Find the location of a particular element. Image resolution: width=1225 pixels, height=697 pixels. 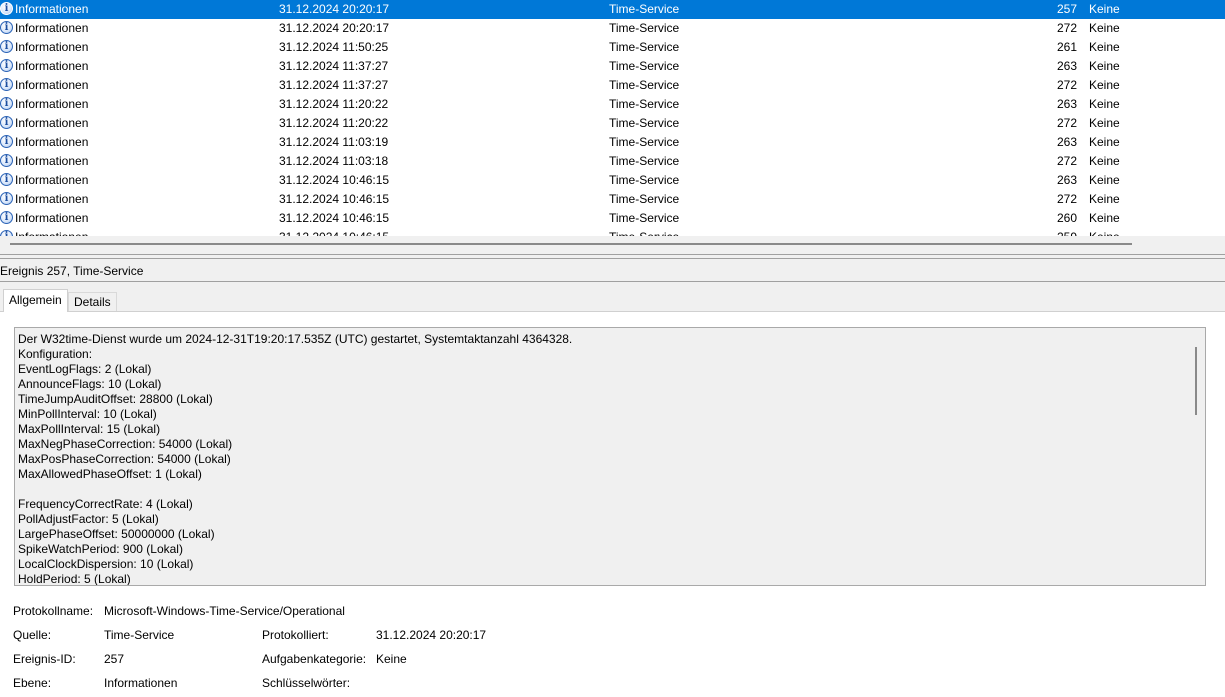

event-date-cell: 31.12.2024 11:20:22 is located at coordinates (334, 123).